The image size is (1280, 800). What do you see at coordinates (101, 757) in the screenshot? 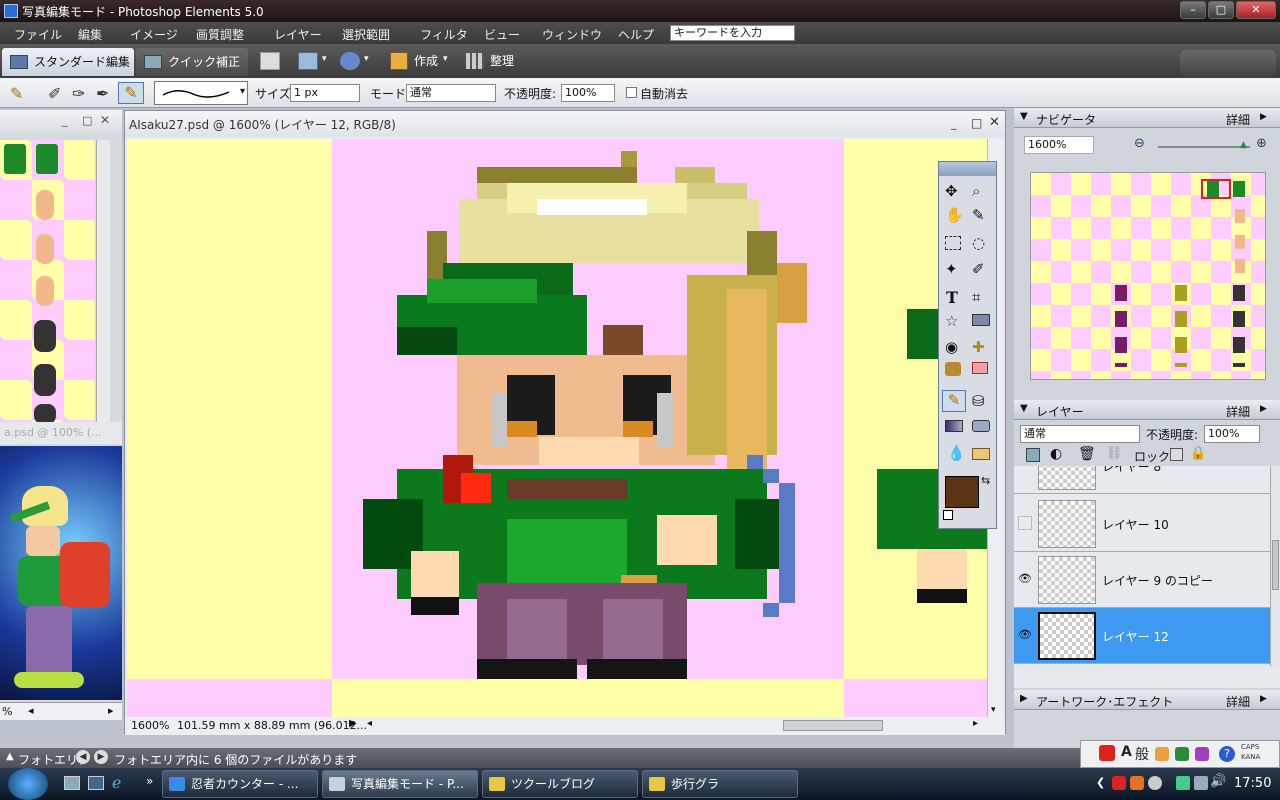
I see `next-photo-icon: ▶` at bounding box center [101, 757].